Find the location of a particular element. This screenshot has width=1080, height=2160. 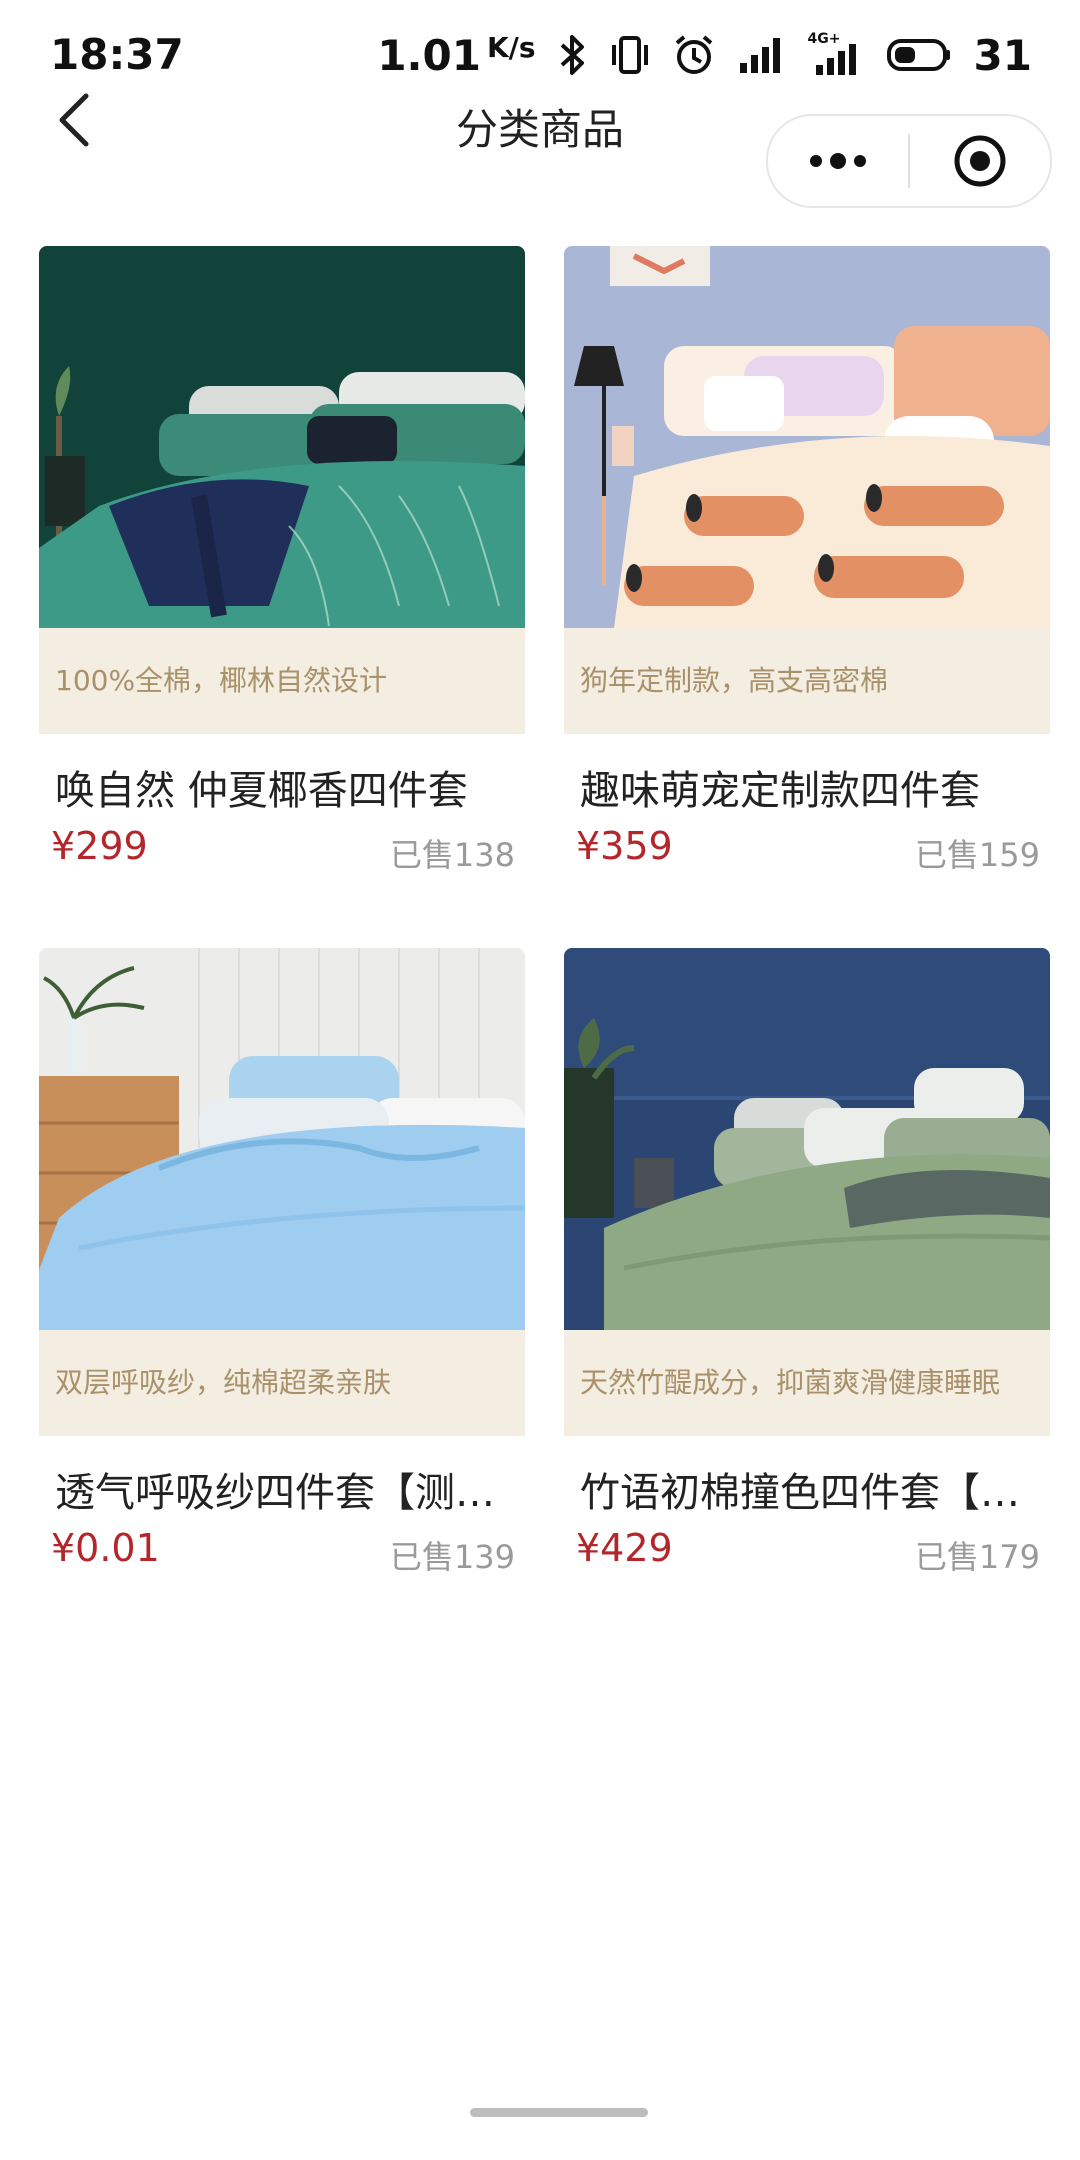

product-tagline: 狗年定制款，高支高密棉 is located at coordinates (807, 681).